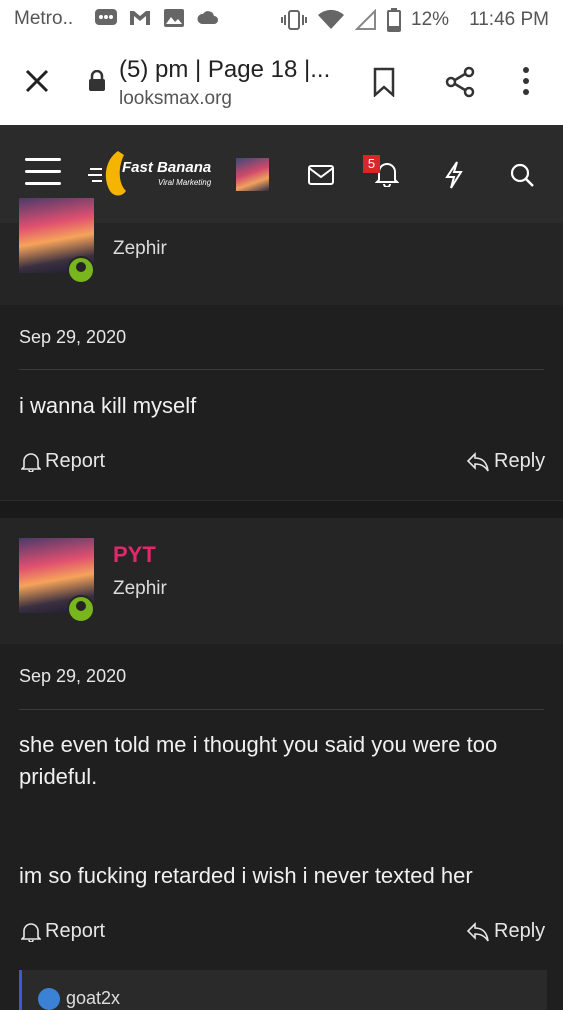  I want to click on battery-level: 12%, so click(430, 19).